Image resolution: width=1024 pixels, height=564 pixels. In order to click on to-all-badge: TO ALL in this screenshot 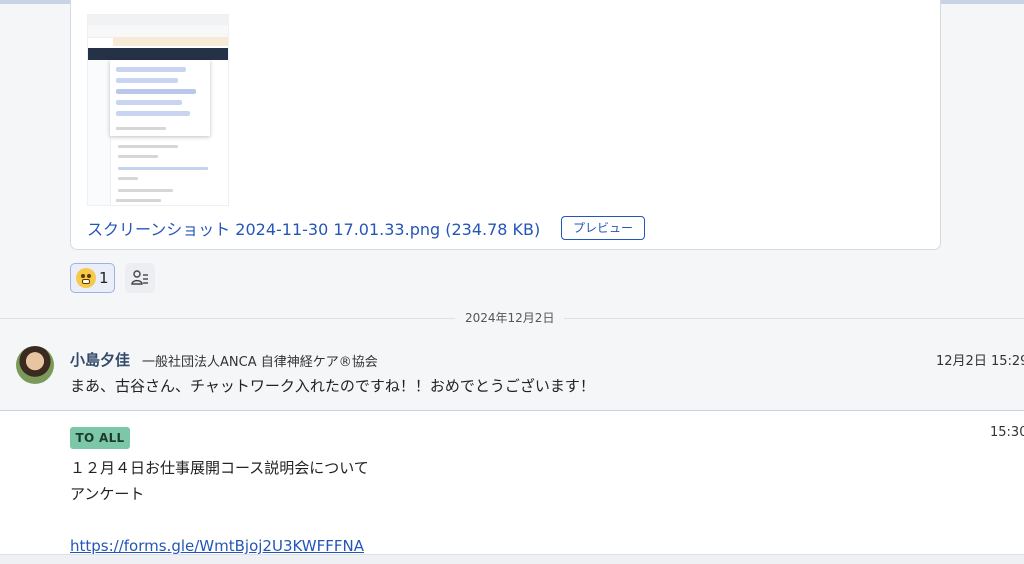, I will do `click(100, 438)`.